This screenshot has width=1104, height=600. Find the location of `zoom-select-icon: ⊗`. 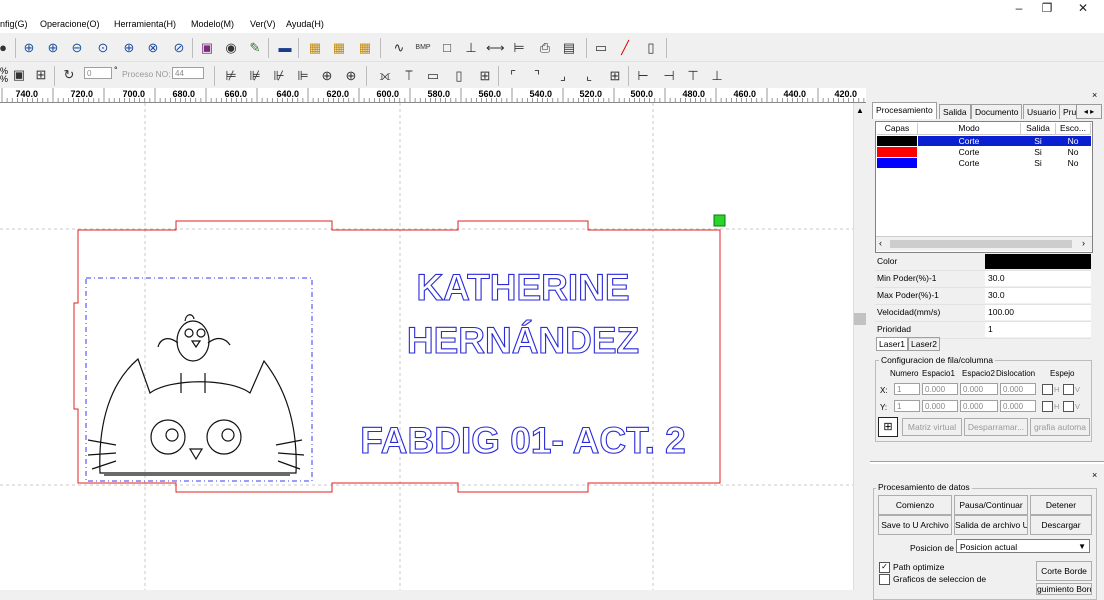

zoom-select-icon: ⊗ is located at coordinates (153, 48).